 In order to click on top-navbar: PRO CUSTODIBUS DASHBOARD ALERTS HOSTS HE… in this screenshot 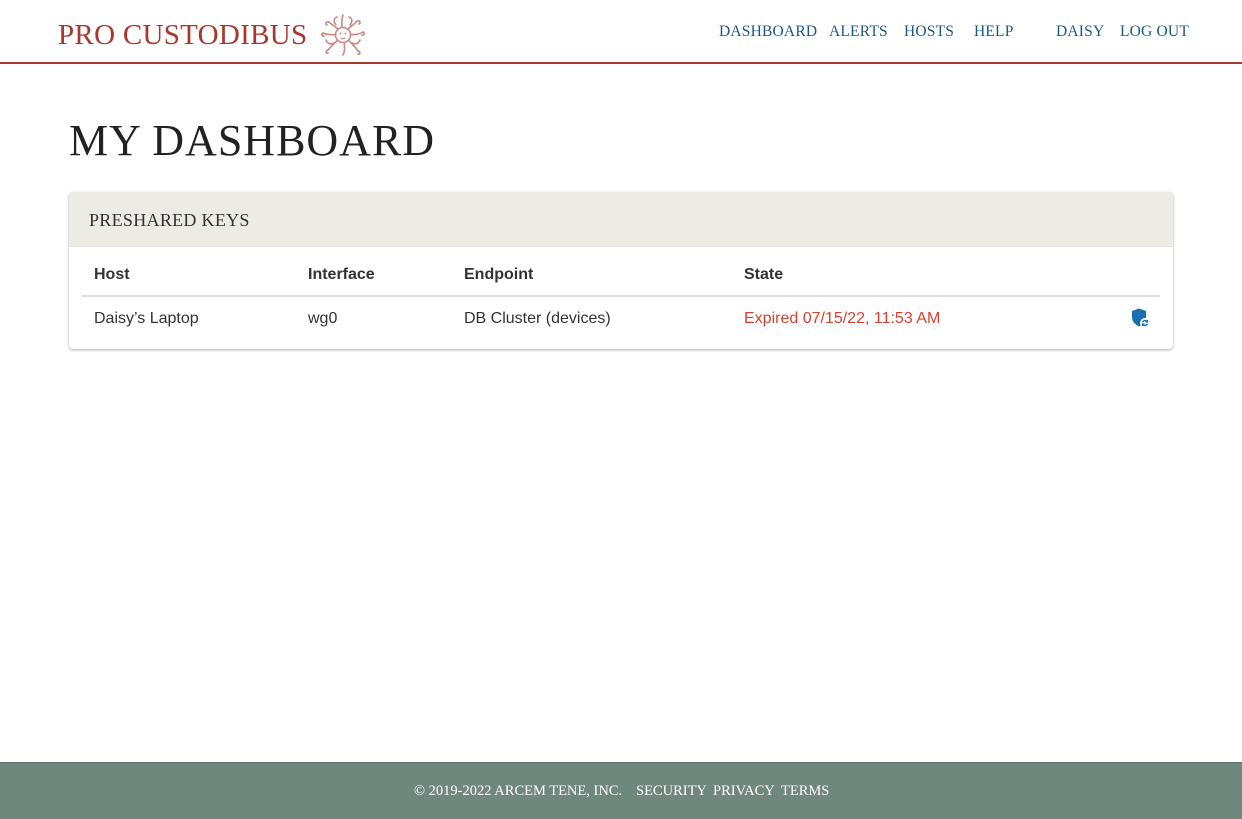, I will do `click(621, 32)`.